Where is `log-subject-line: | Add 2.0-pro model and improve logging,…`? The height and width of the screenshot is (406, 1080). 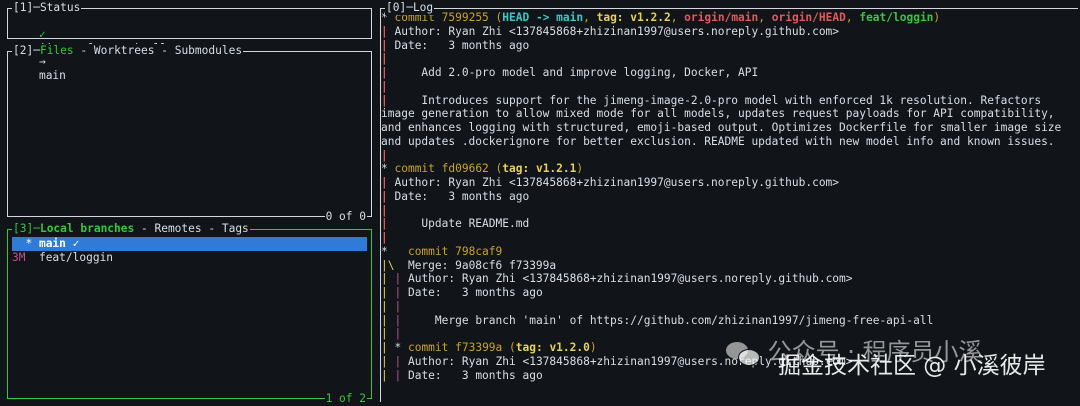 log-subject-line: | Add 2.0-pro model and improve logging,… is located at coordinates (570, 72).